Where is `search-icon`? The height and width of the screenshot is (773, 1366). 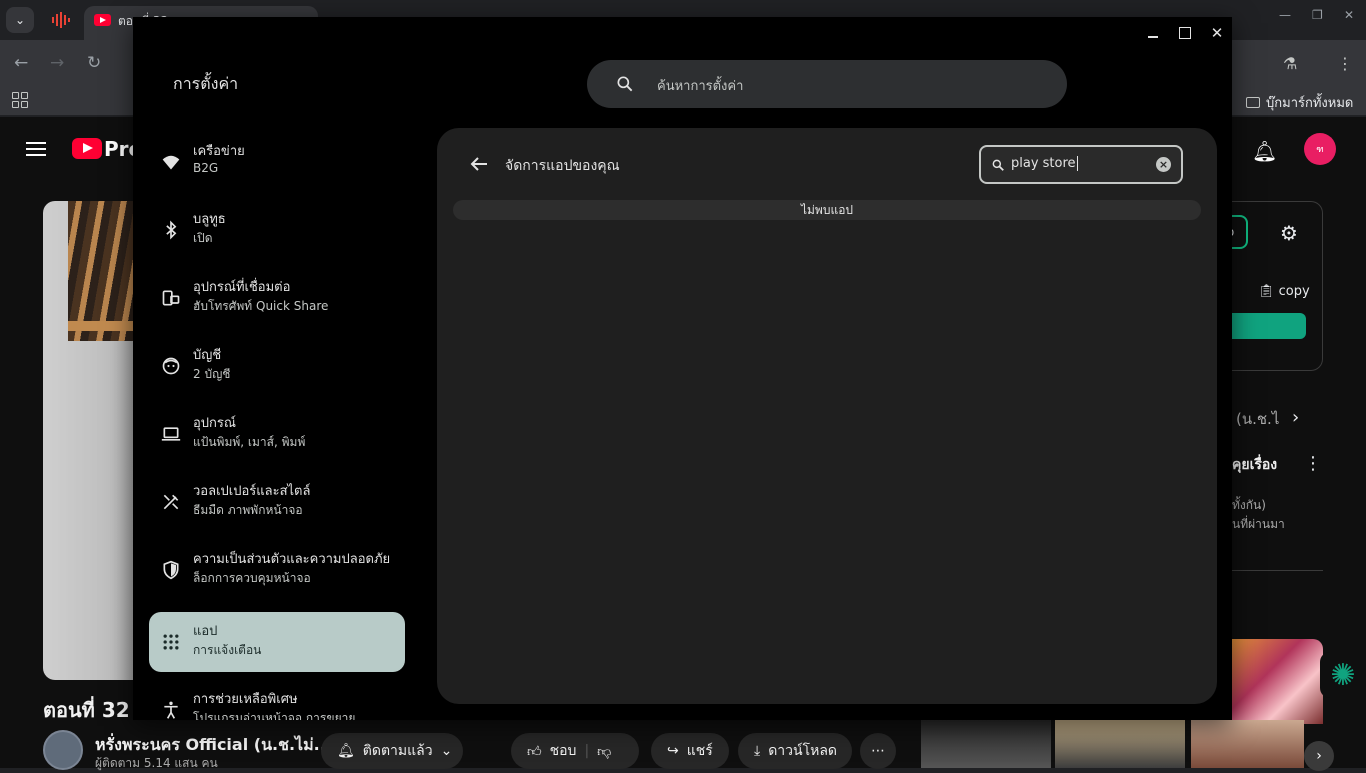 search-icon is located at coordinates (625, 84).